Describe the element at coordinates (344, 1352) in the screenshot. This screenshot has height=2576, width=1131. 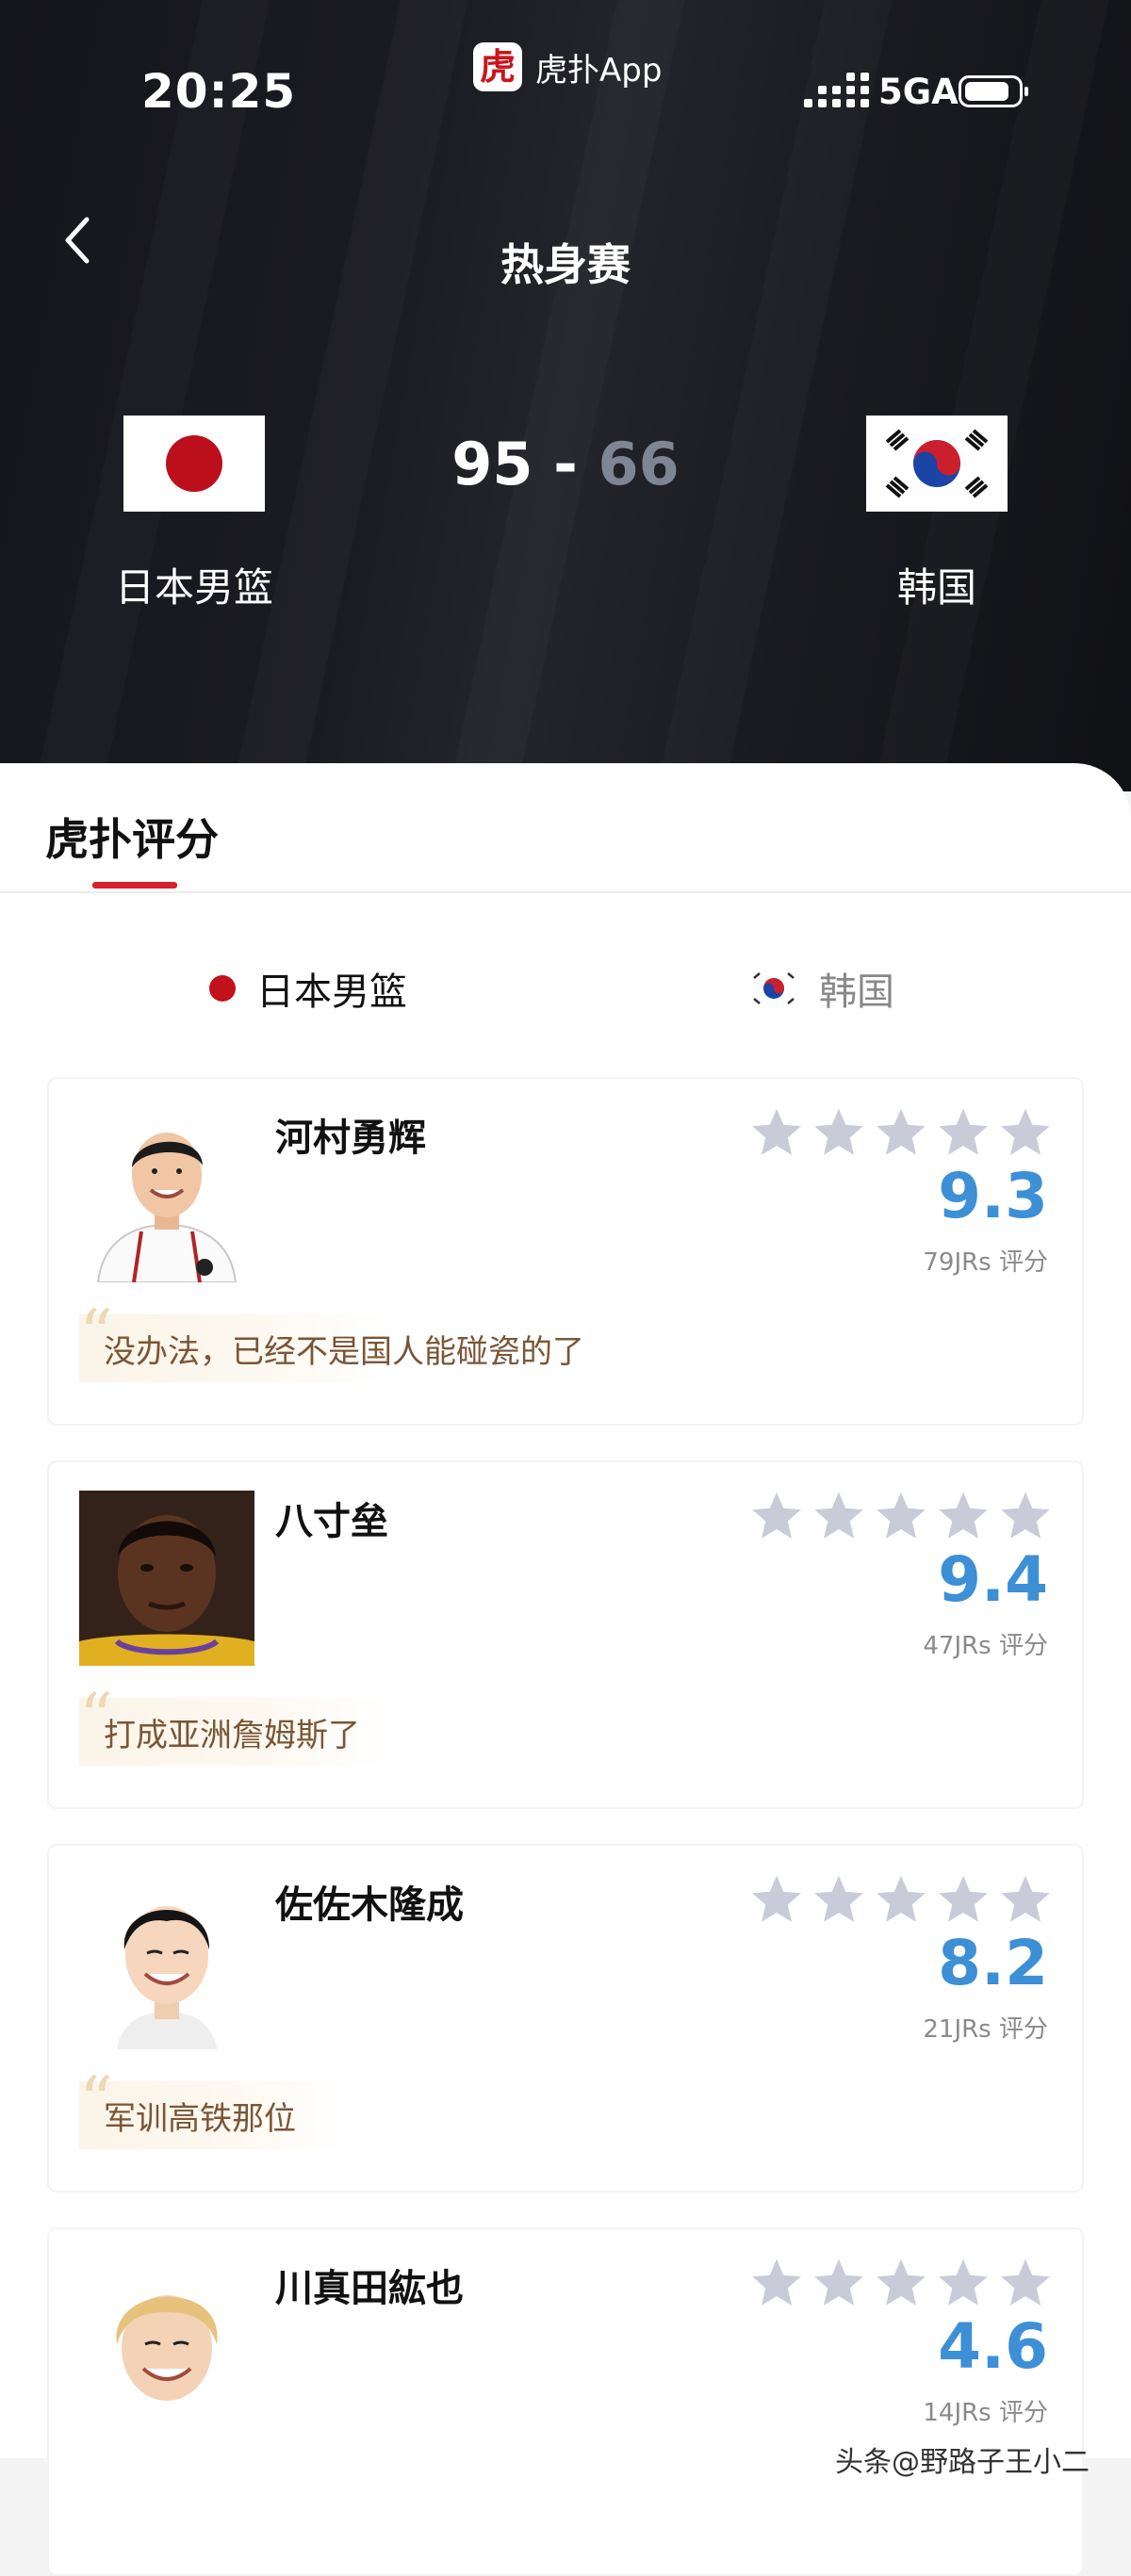
I see `top-comment-text: 没办法，已经不是国人能碰瓷的了` at that location.